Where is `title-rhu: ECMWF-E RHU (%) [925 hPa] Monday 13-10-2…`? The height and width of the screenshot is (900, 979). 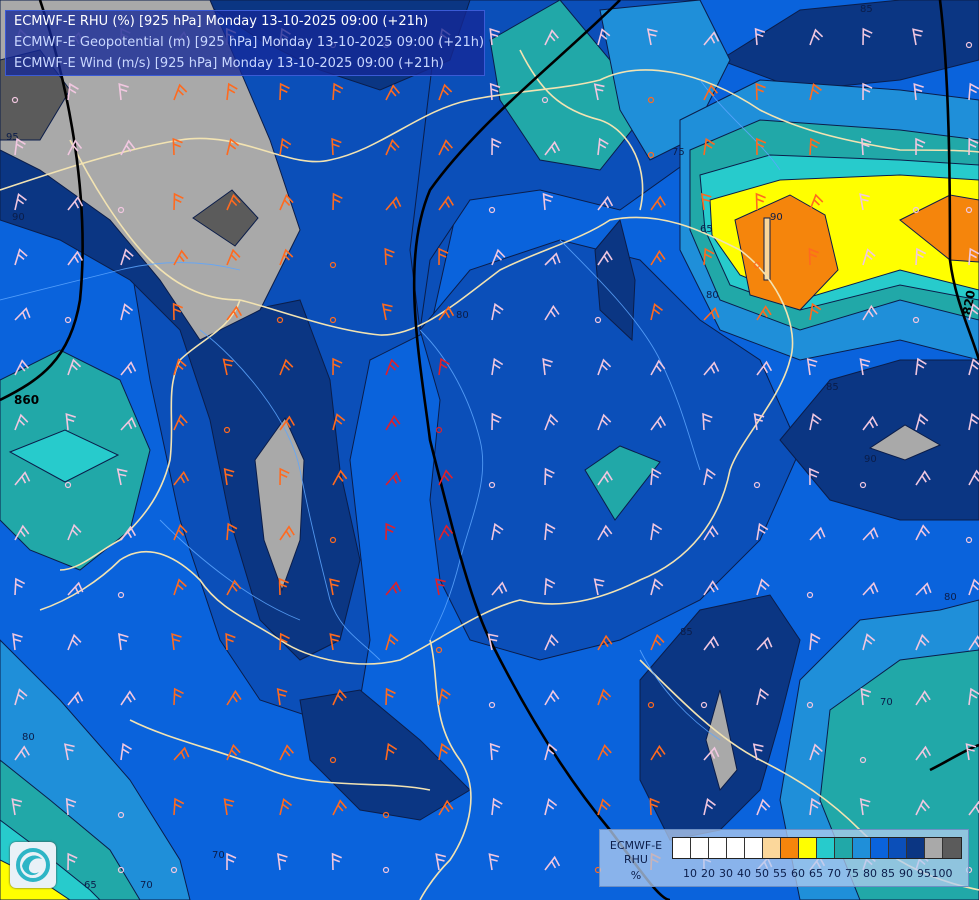 title-rhu: ECMWF-E RHU (%) [925 hPa] Monday 13-10-2… is located at coordinates (221, 21).